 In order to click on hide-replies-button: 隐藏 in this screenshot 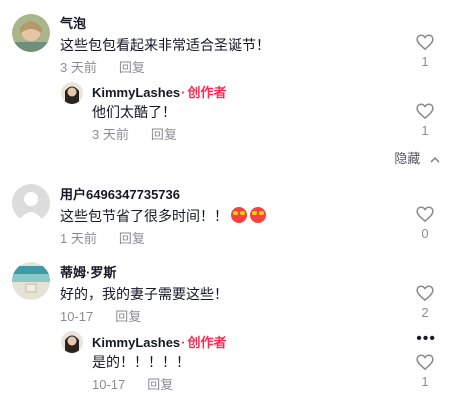, I will do `click(417, 157)`.